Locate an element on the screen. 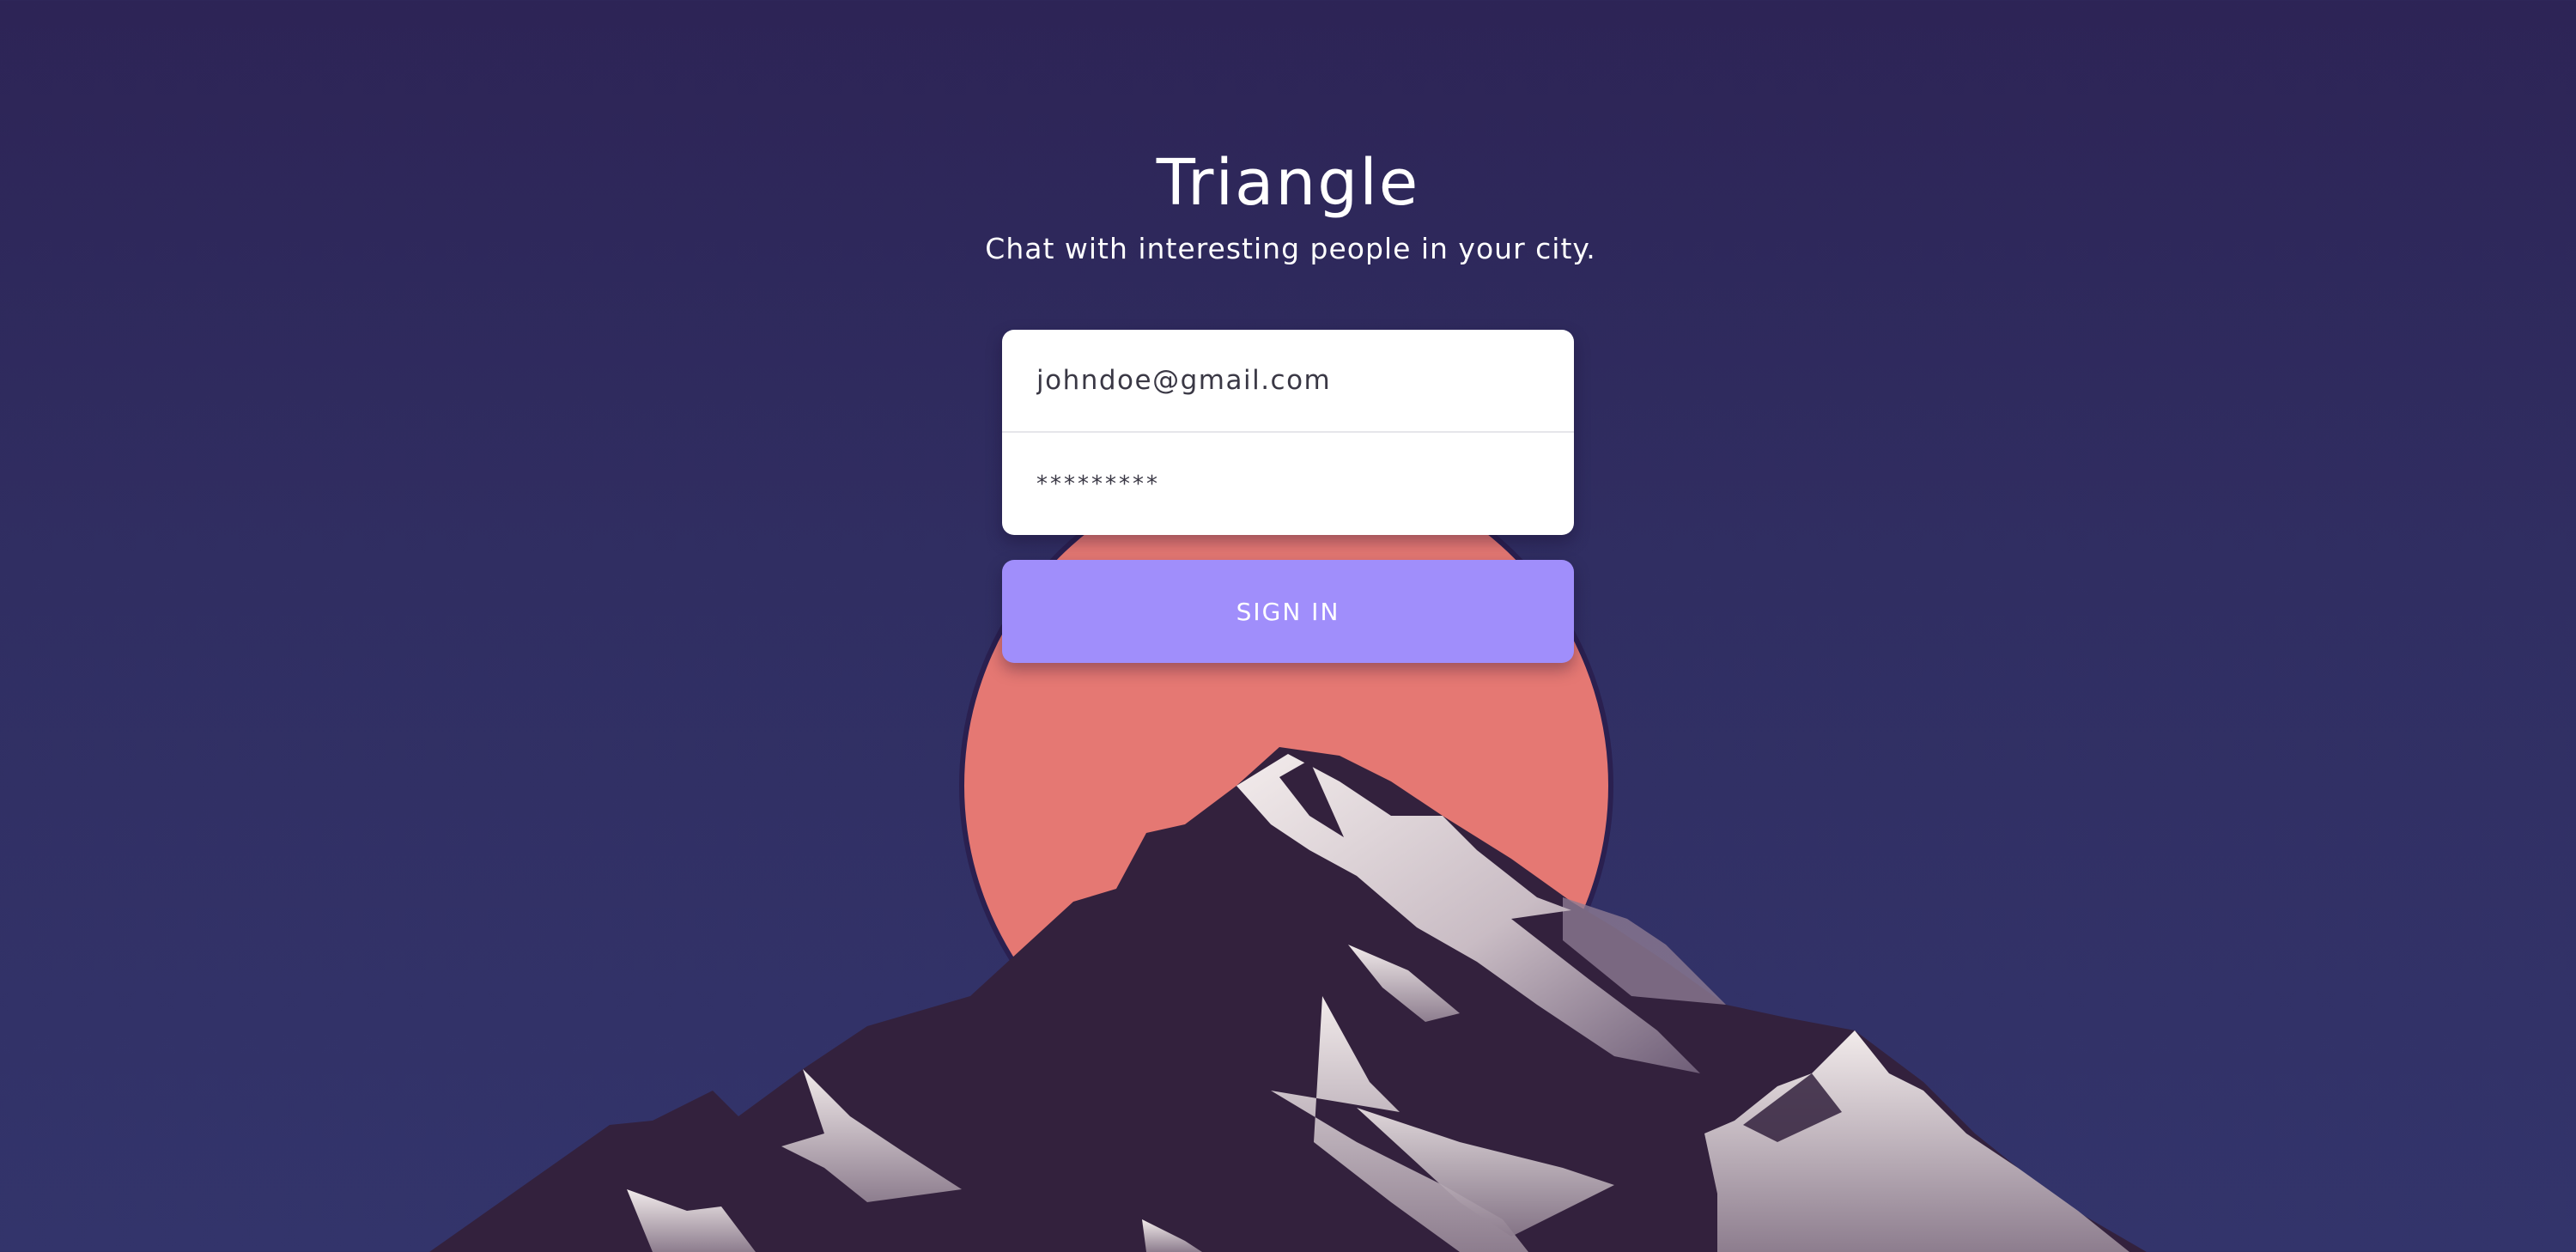 The image size is (2576, 1252). password-field is located at coordinates (1288, 484).